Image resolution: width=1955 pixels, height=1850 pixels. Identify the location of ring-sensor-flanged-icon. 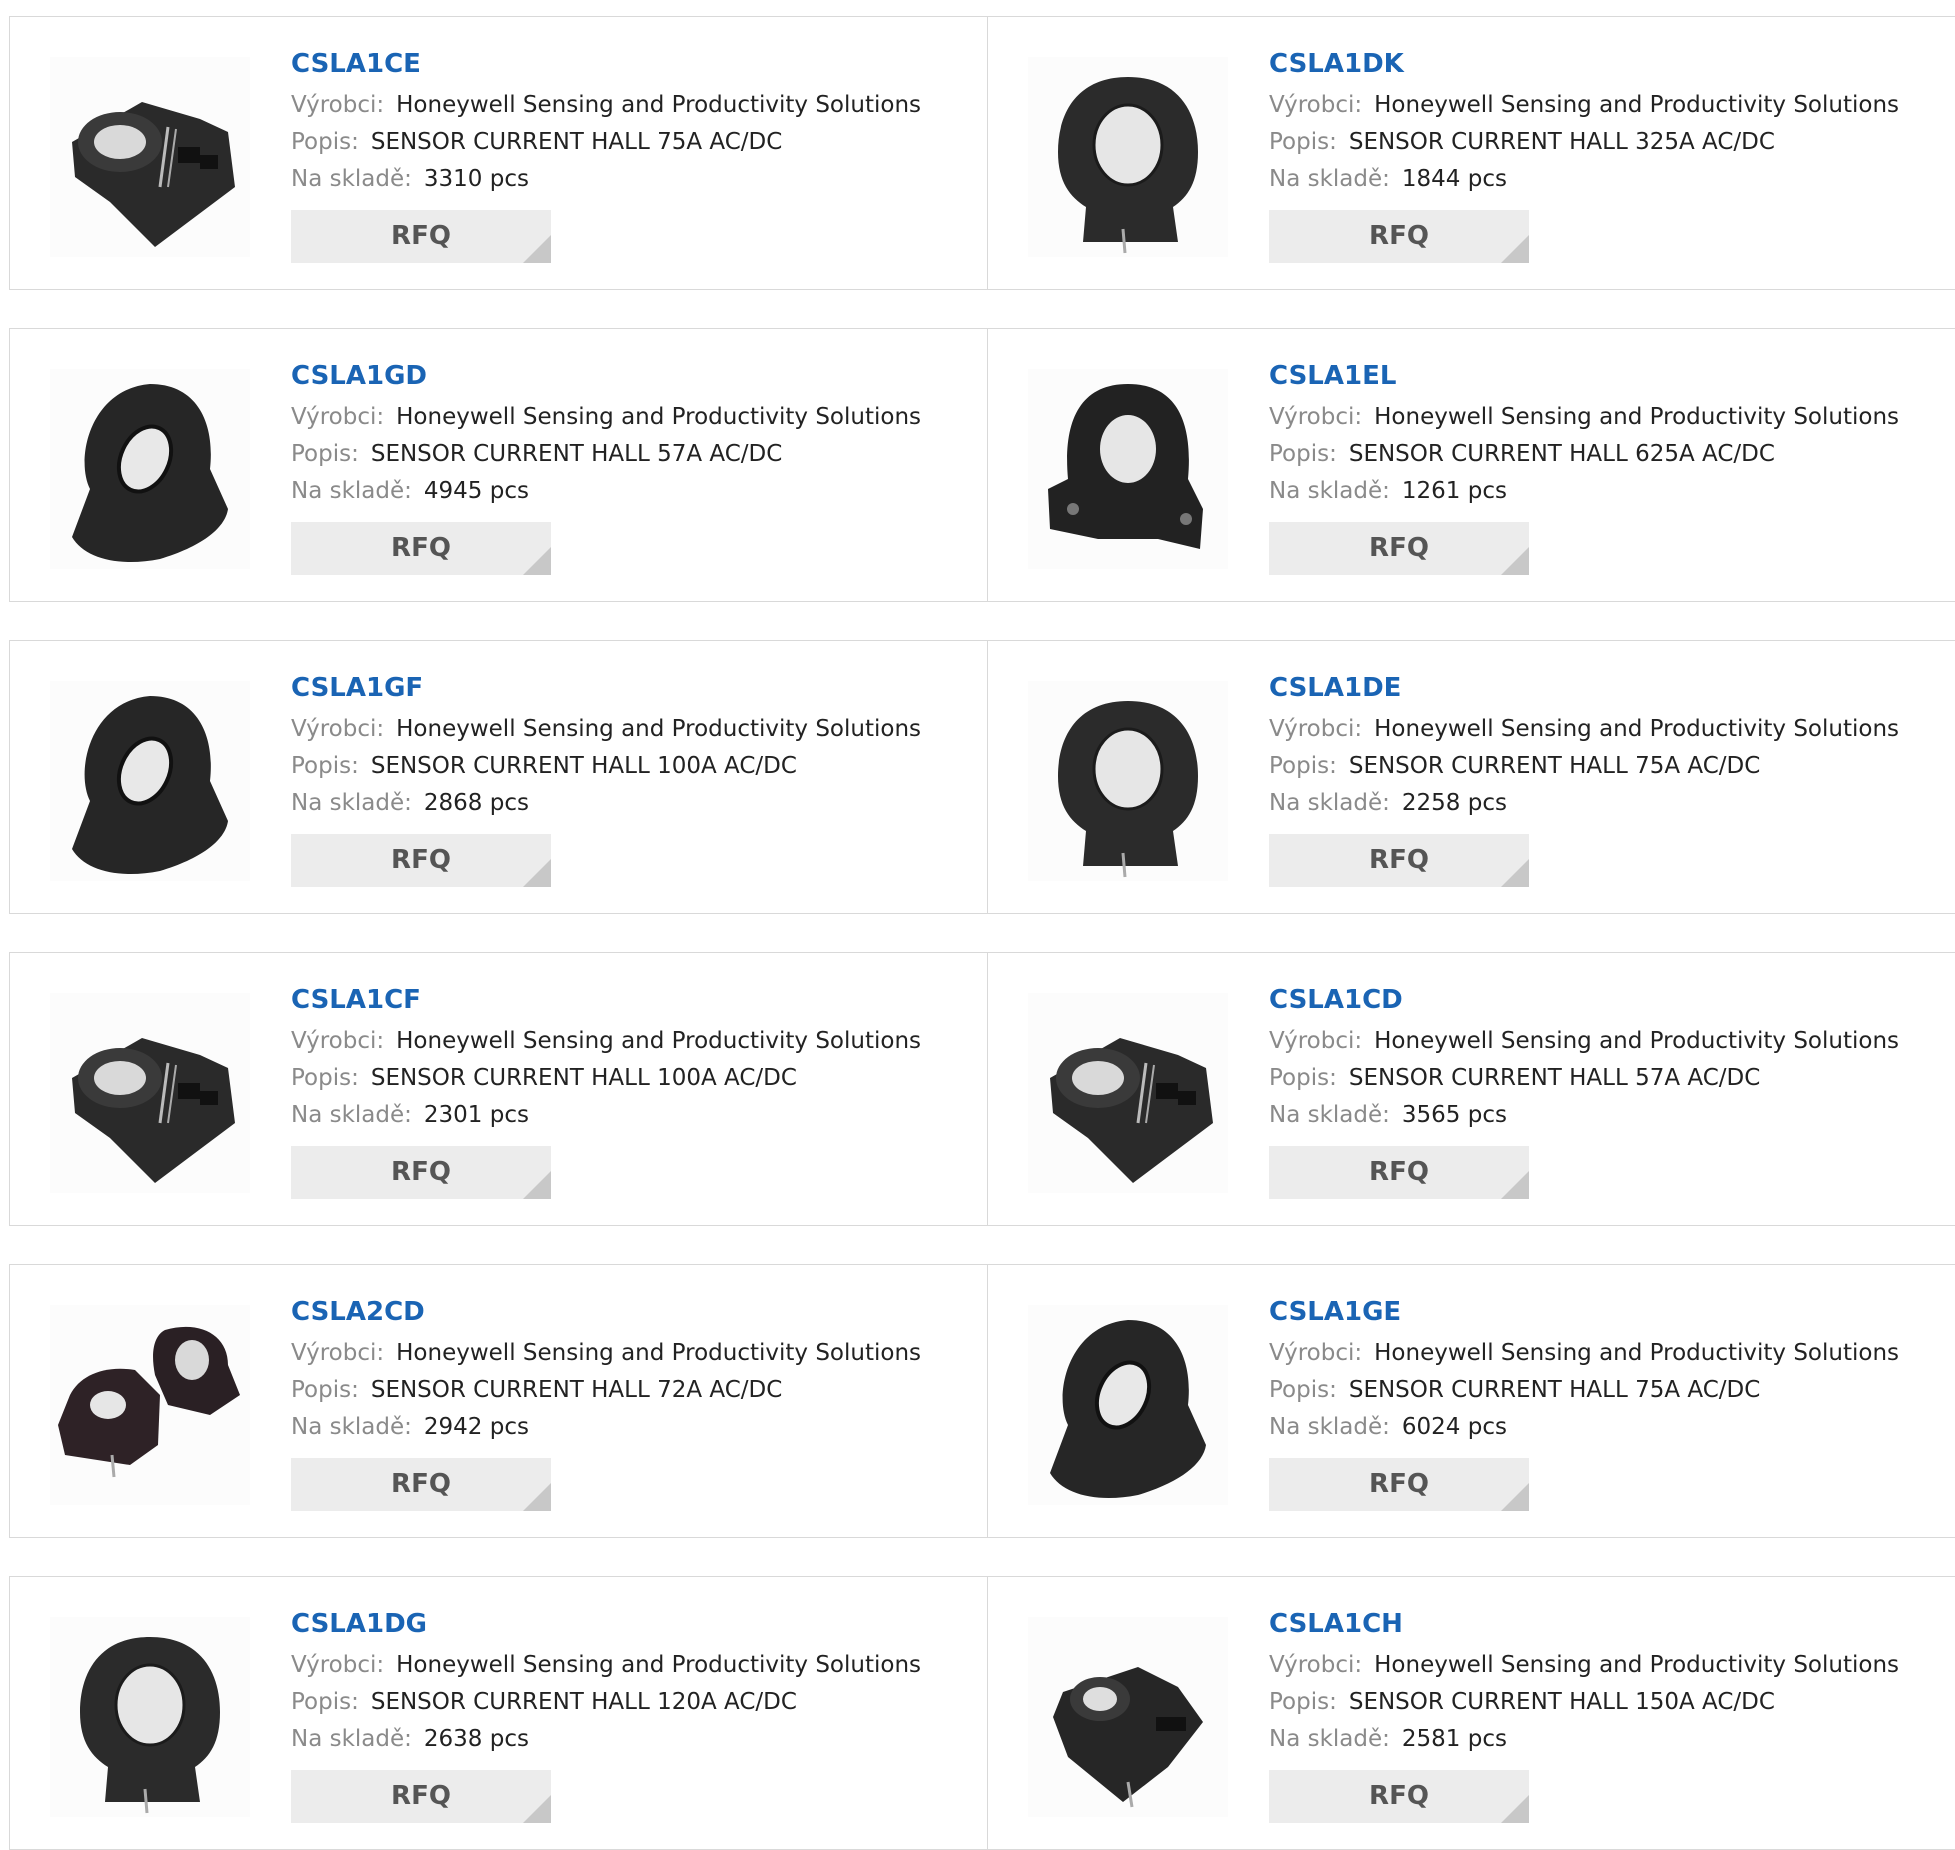
(1128, 469).